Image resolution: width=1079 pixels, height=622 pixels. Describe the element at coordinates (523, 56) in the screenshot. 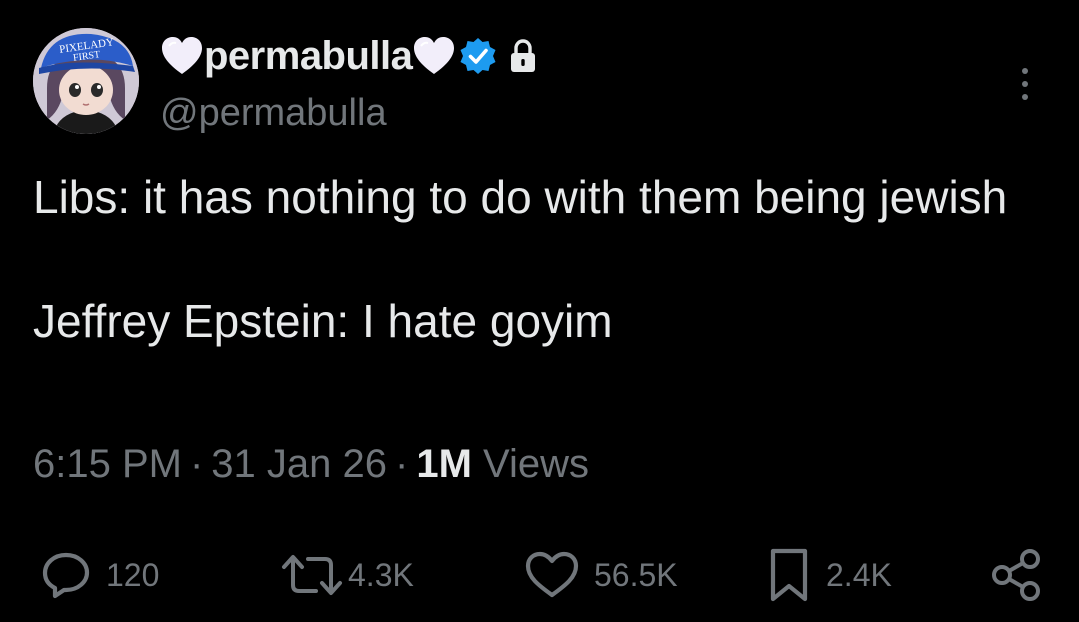

I see `lock-icon` at that location.